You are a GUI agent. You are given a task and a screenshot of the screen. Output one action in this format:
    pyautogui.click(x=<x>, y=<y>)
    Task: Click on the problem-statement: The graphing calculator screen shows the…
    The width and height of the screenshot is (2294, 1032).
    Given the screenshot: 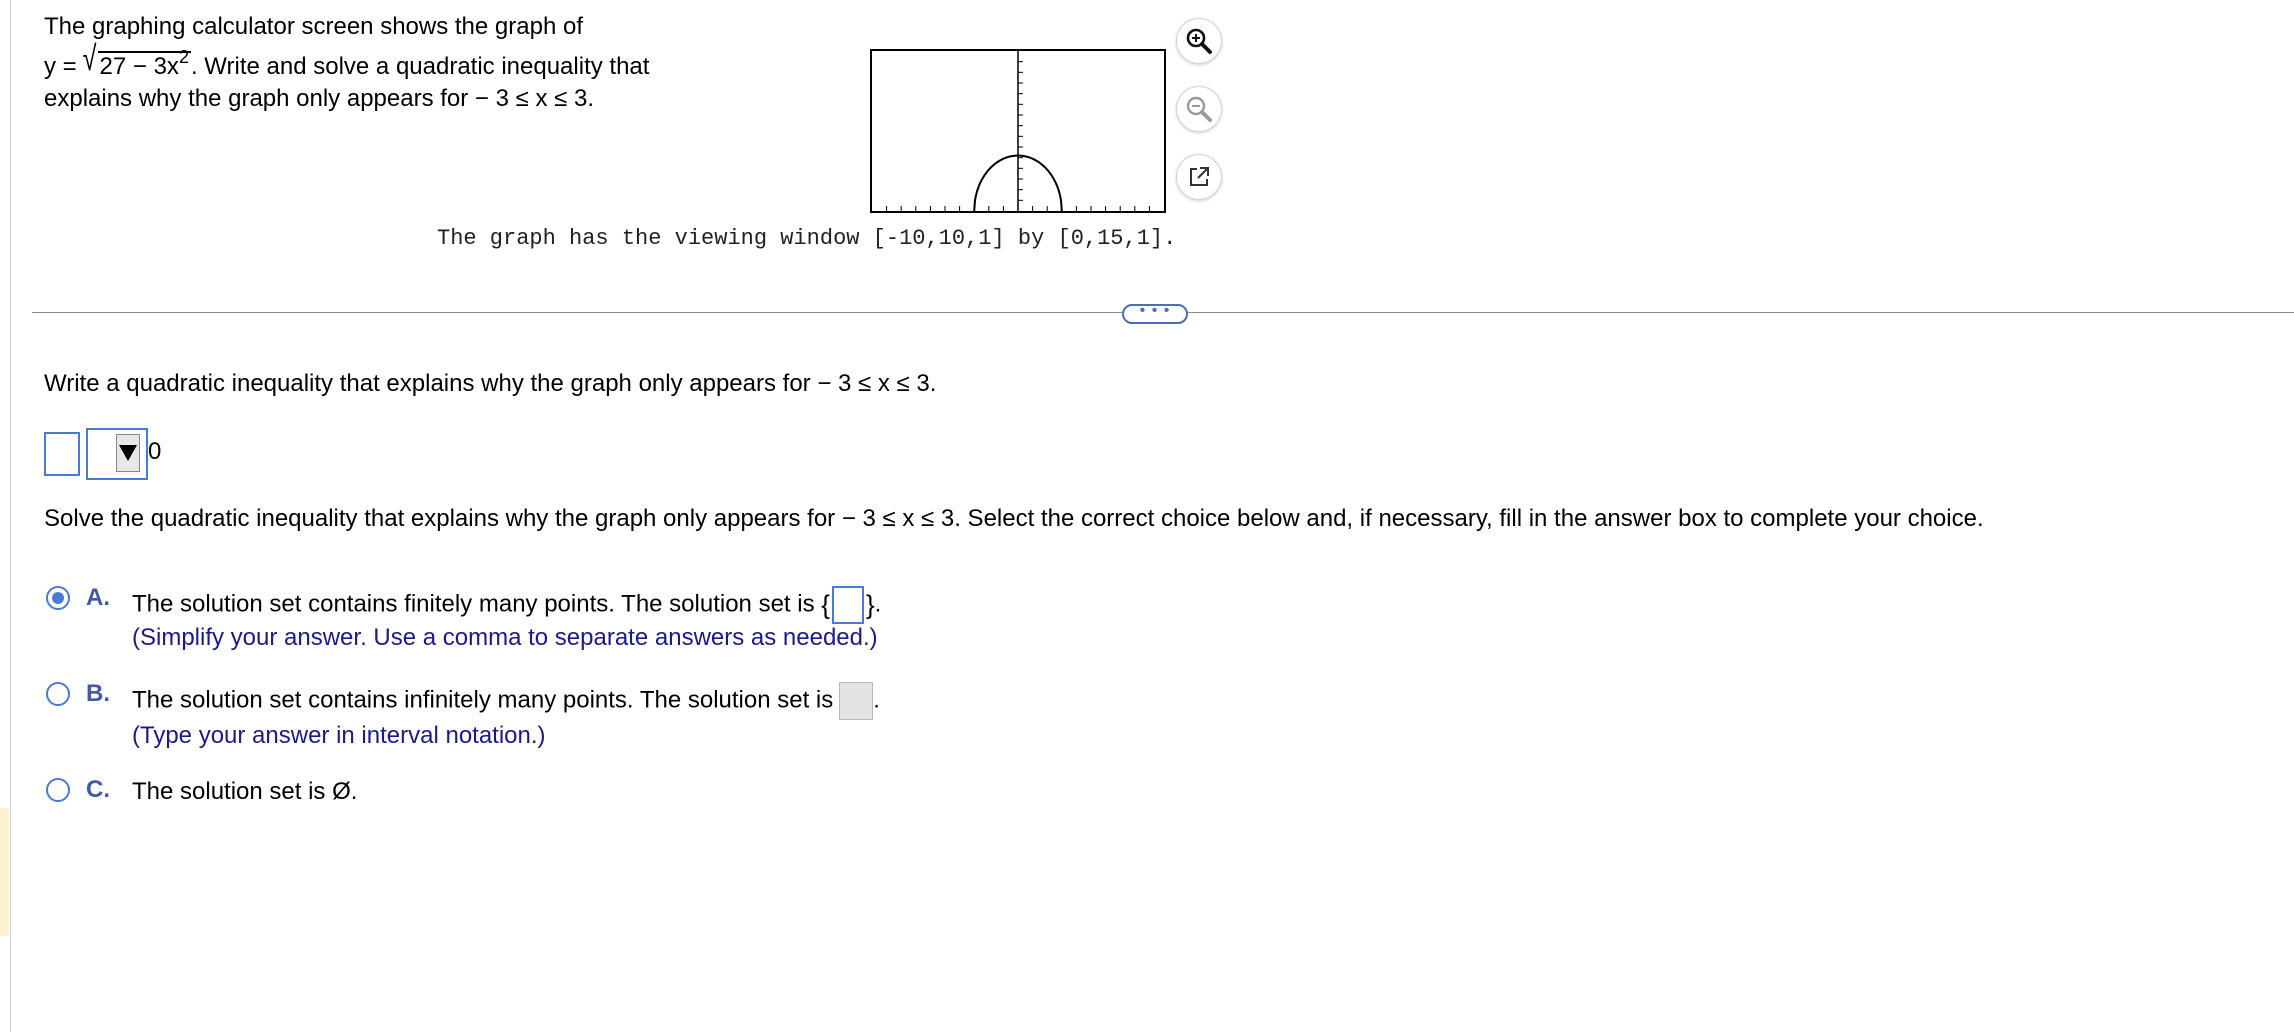 What is the action you would take?
    pyautogui.click(x=346, y=63)
    